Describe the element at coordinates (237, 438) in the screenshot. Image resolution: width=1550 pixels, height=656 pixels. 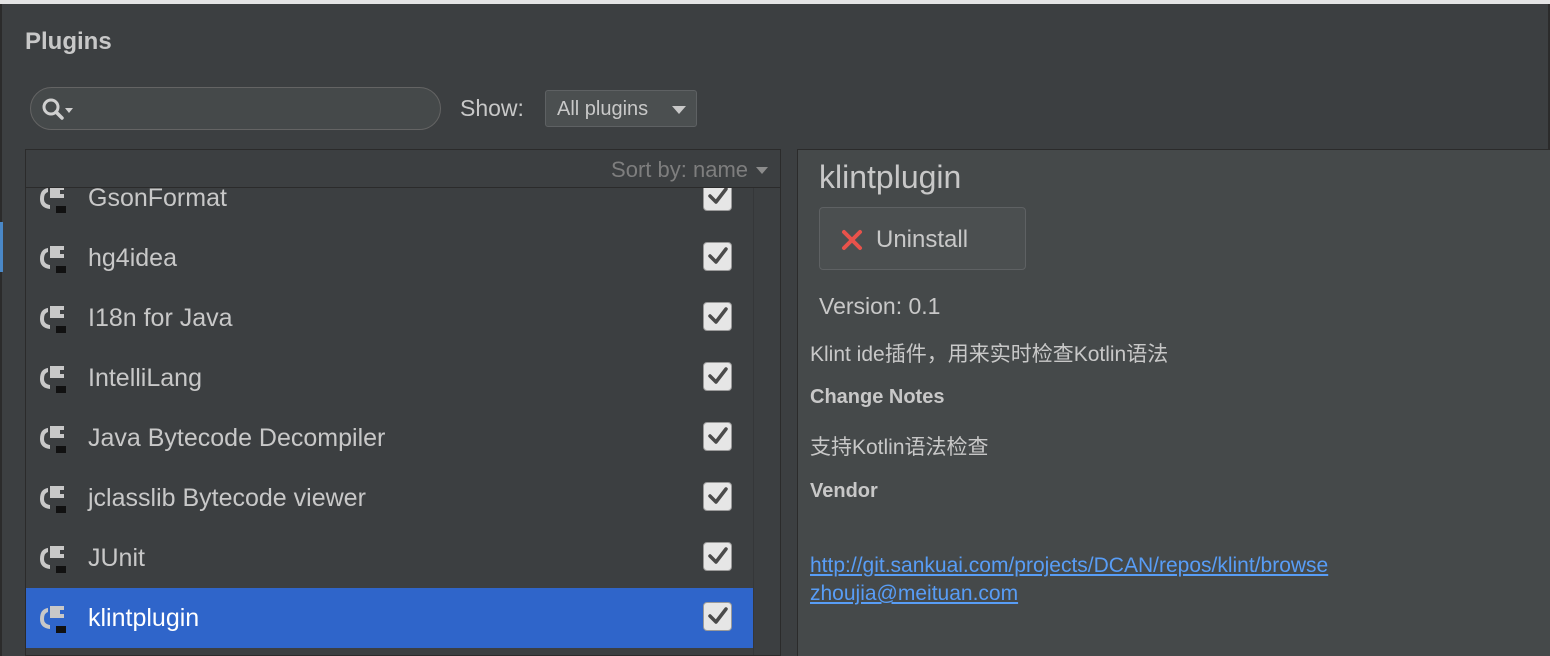
I see `plugin-name: Java Bytecode Decompiler` at that location.